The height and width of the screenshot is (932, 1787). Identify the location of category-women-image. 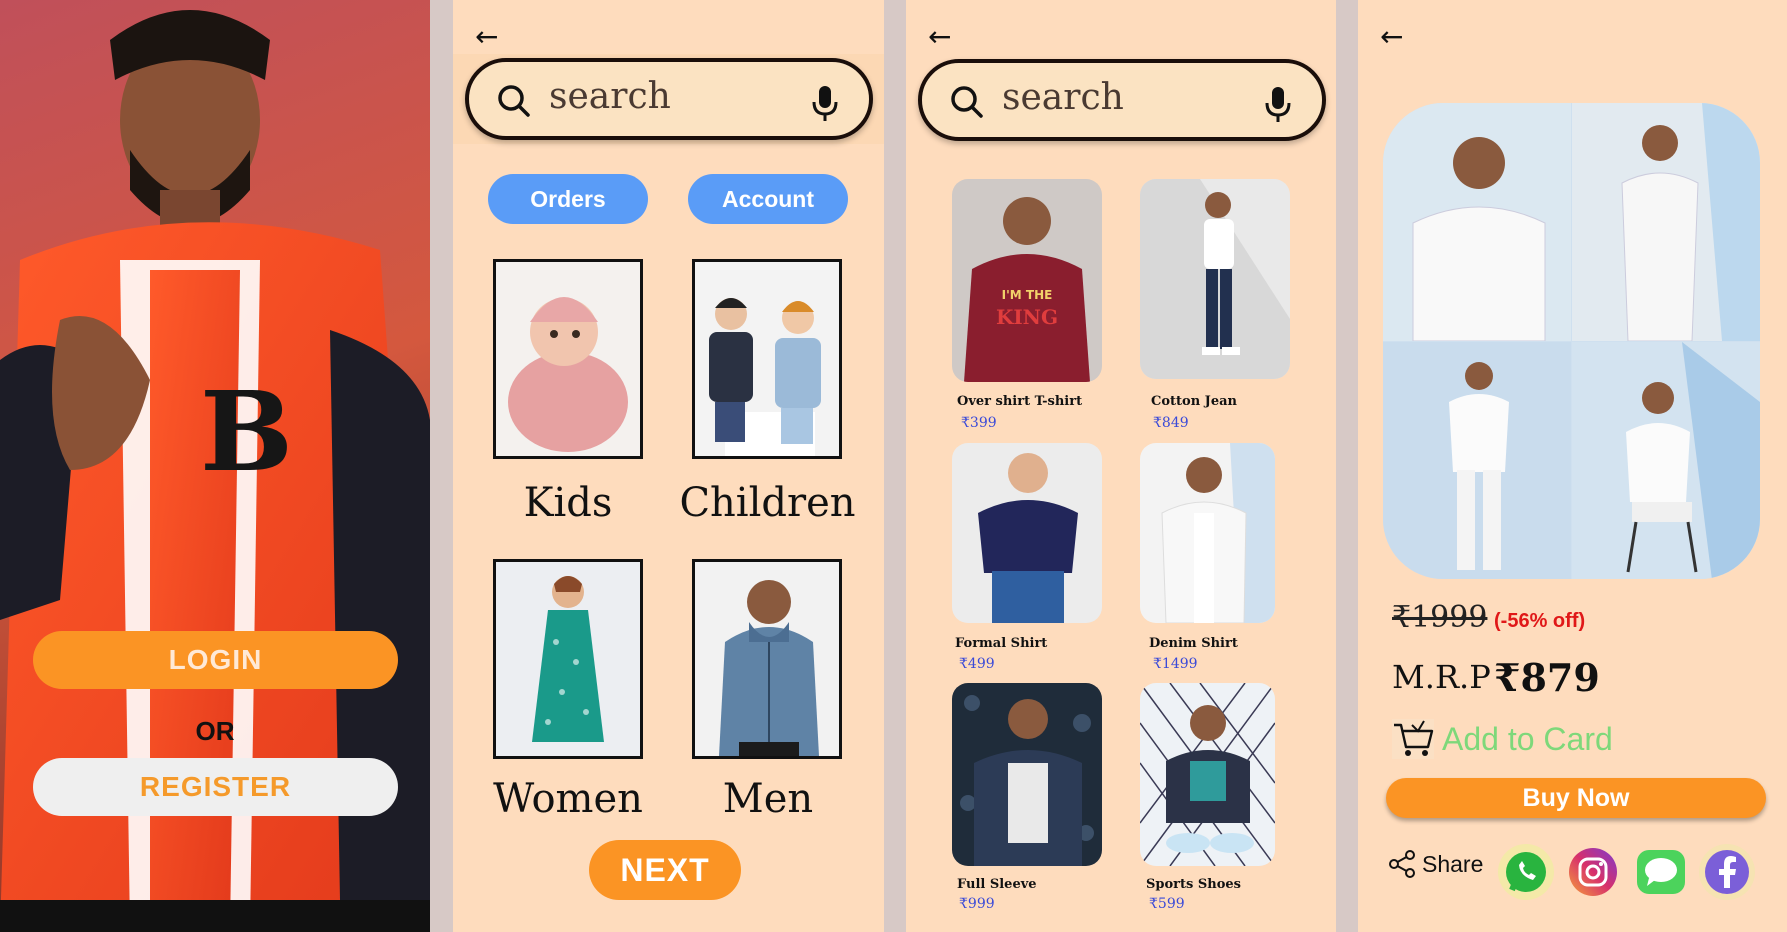
(568, 659).